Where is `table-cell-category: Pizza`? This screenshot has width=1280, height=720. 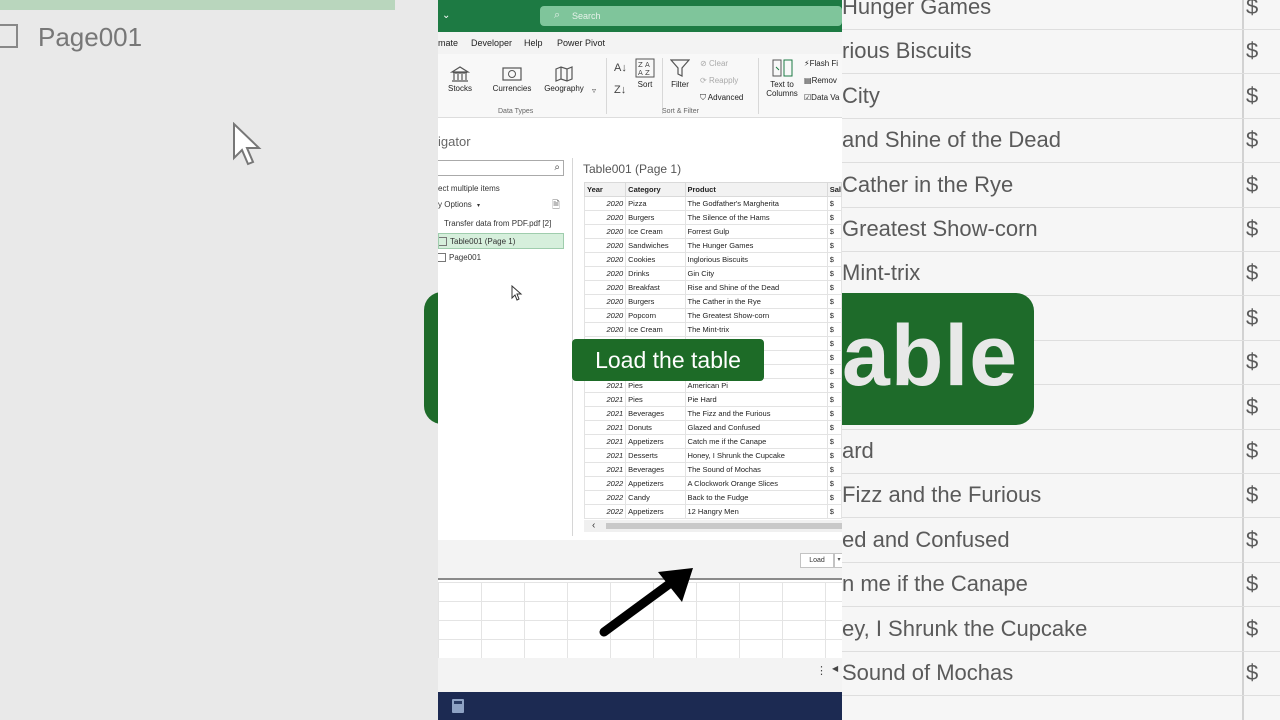 table-cell-category: Pizza is located at coordinates (655, 203).